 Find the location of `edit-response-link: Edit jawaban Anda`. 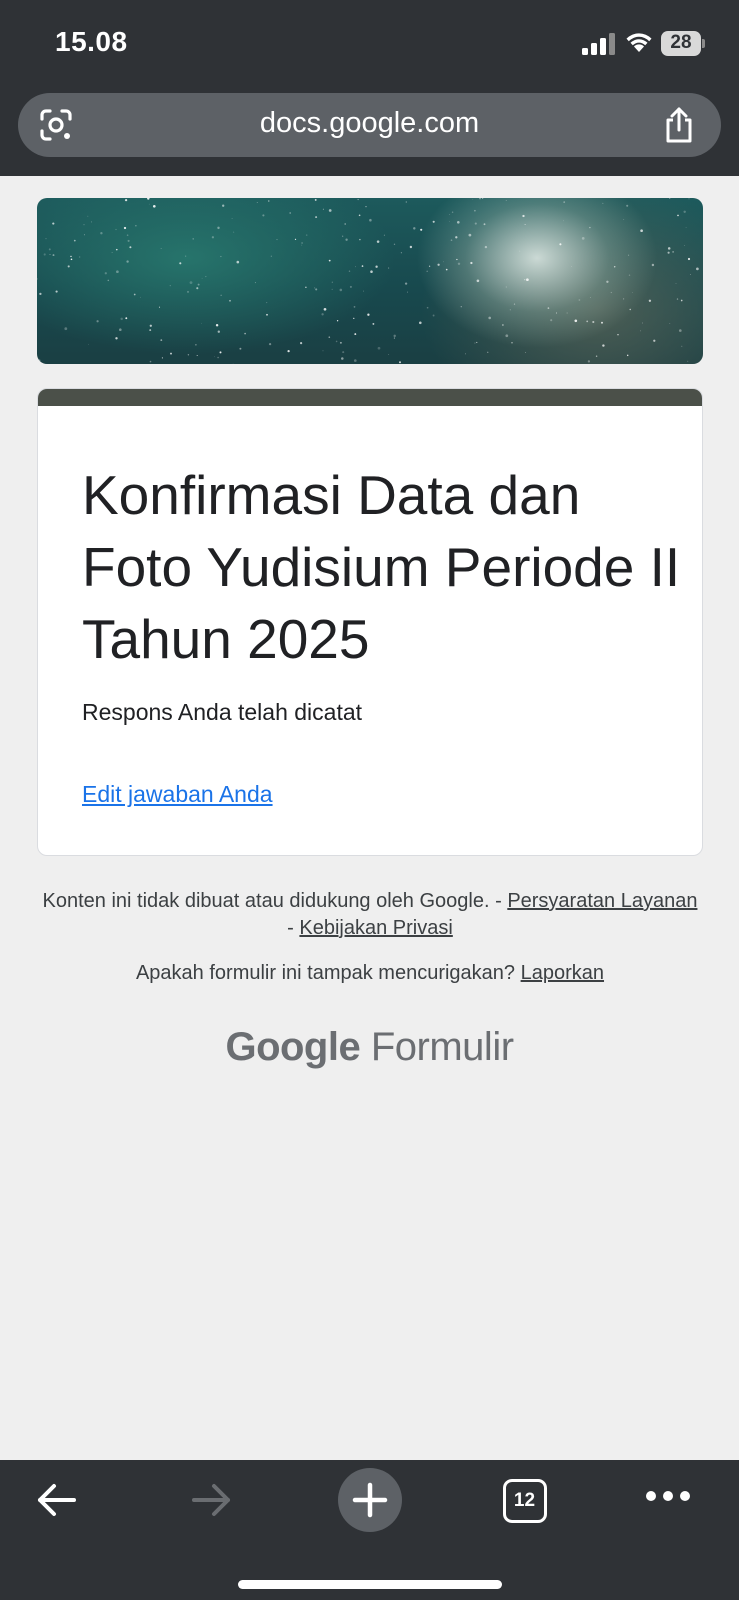

edit-response-link: Edit jawaban Anda is located at coordinates (177, 794).